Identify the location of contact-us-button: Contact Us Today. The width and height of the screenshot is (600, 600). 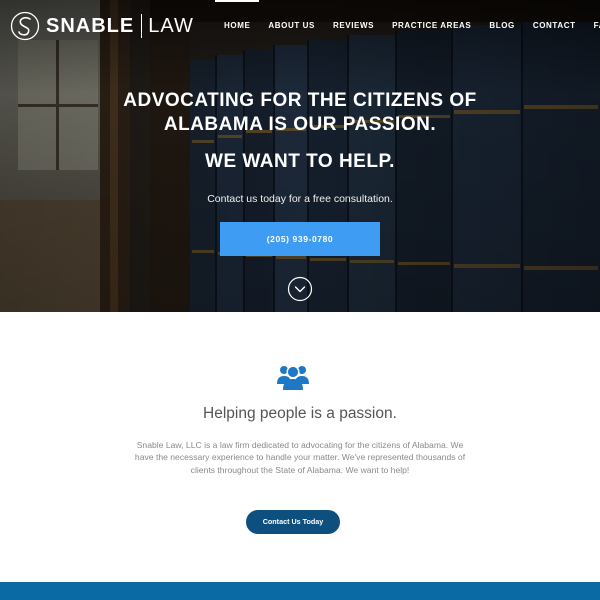
(293, 522).